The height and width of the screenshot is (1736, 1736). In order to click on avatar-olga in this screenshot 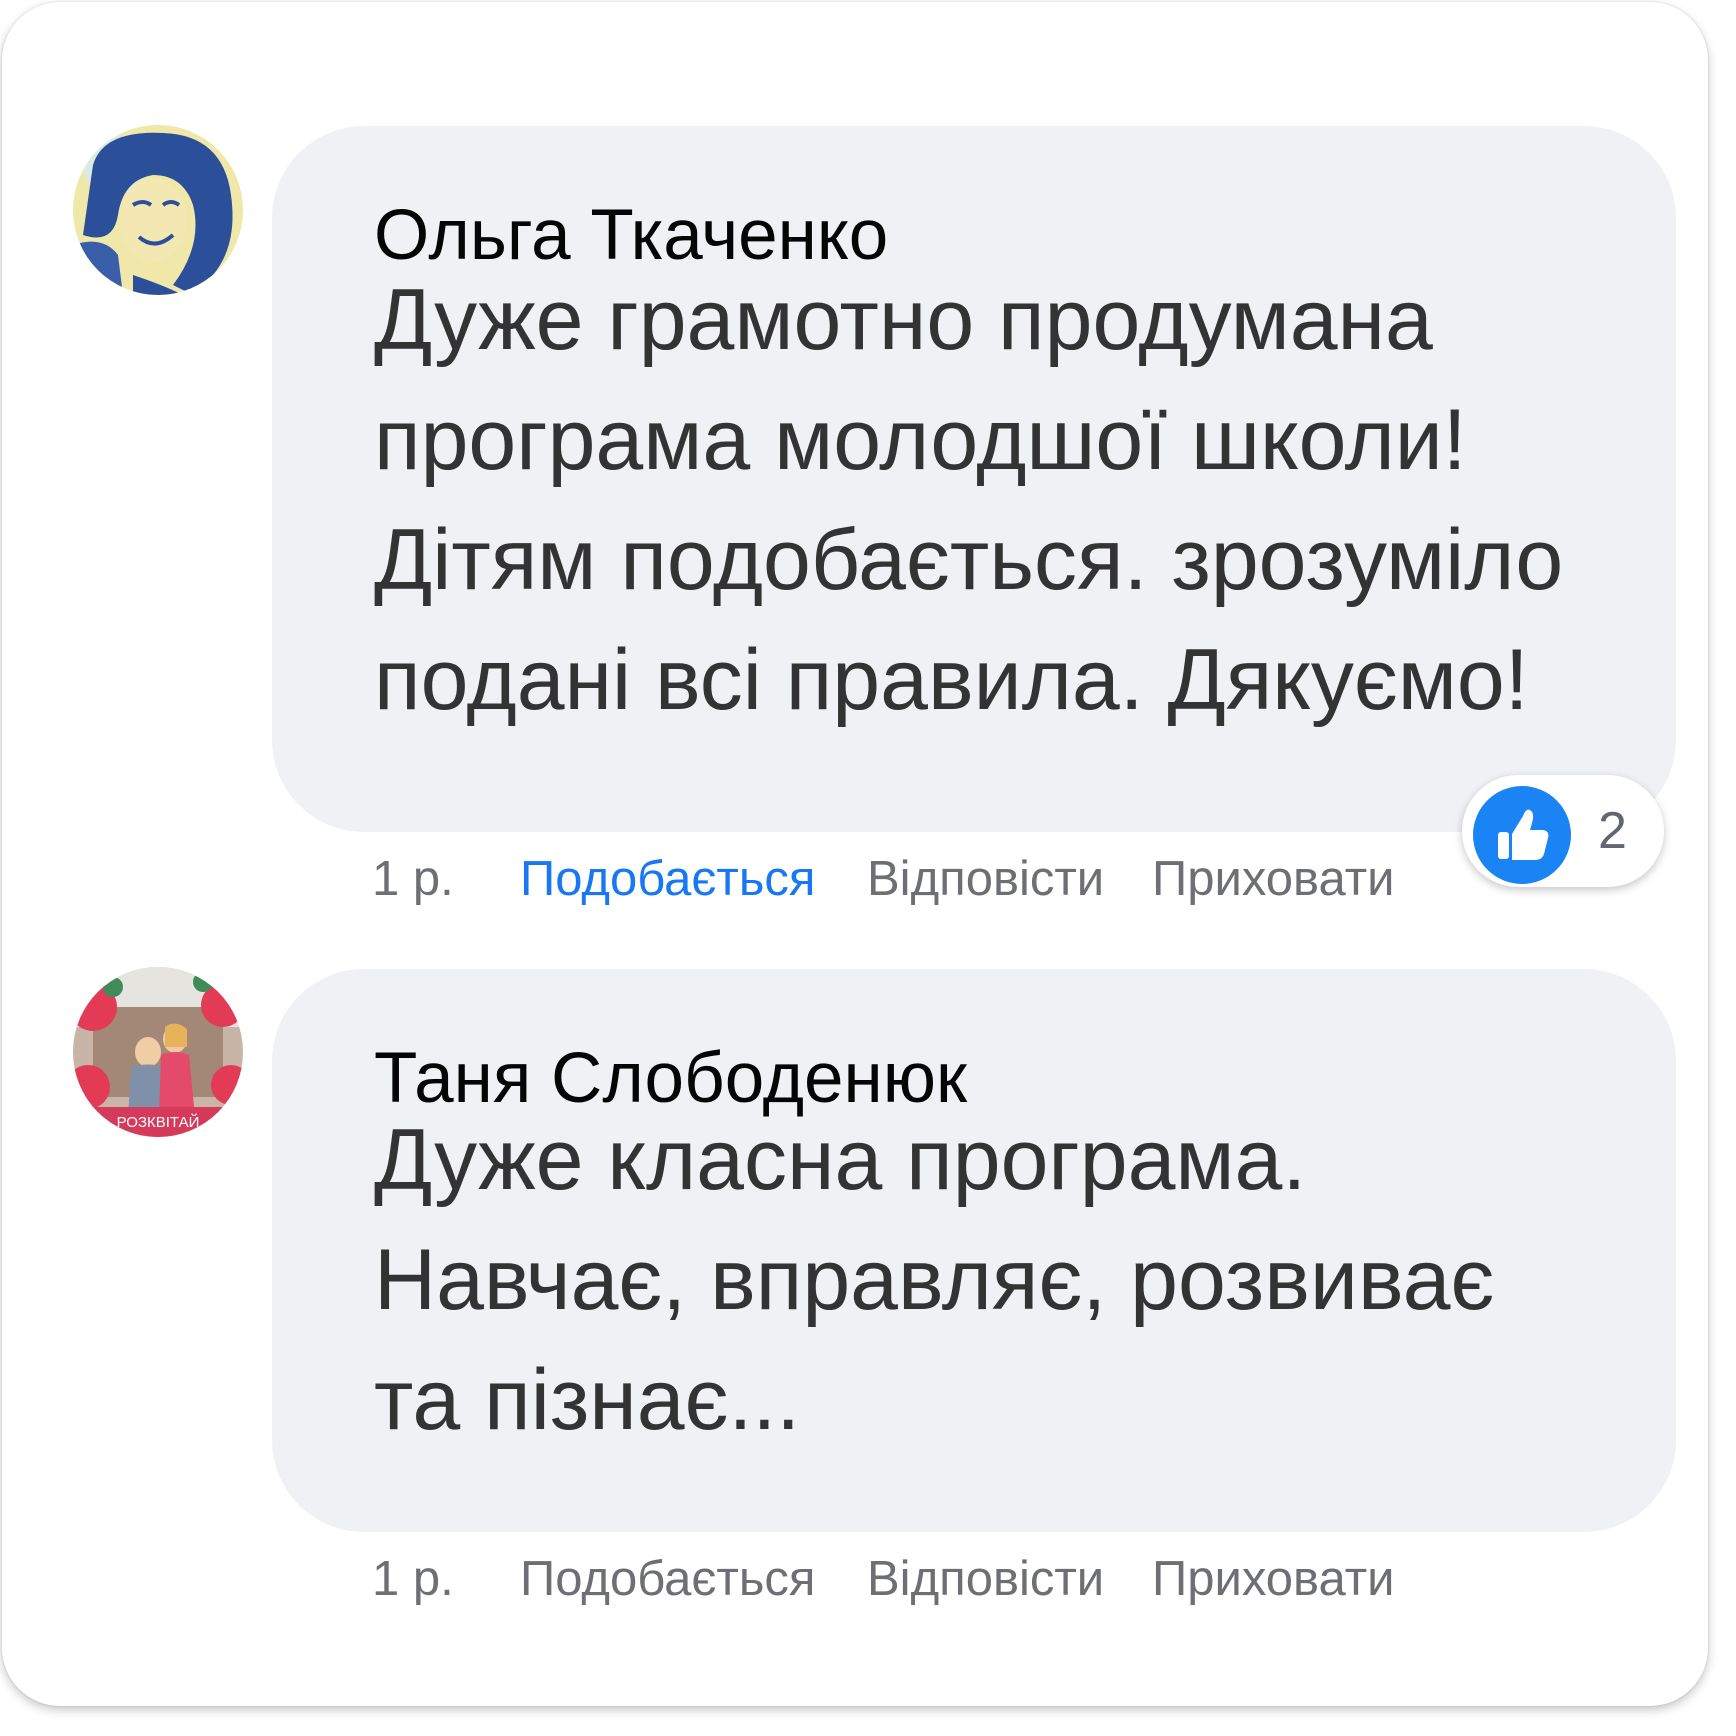, I will do `click(158, 210)`.